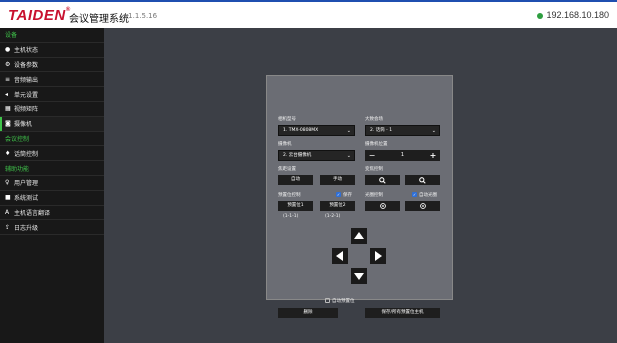  Describe the element at coordinates (8, 198) in the screenshot. I see `flask-icon: ■` at that location.